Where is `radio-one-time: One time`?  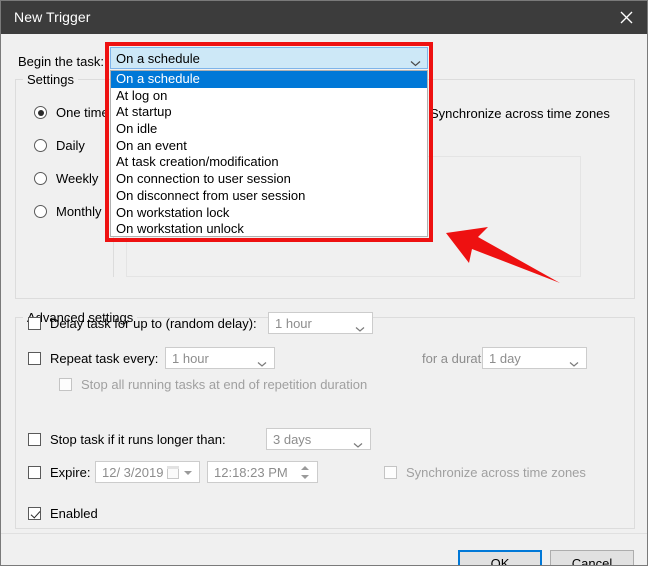
radio-one-time: One time is located at coordinates (71, 112).